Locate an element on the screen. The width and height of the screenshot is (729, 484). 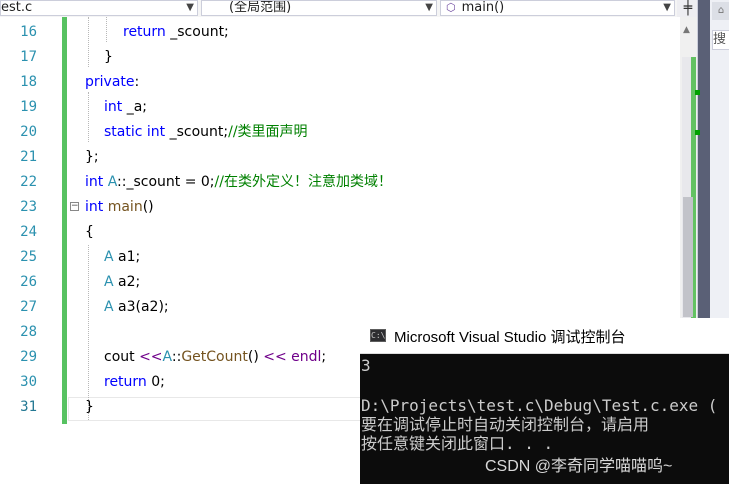
code-line-17: } is located at coordinates (108, 57).